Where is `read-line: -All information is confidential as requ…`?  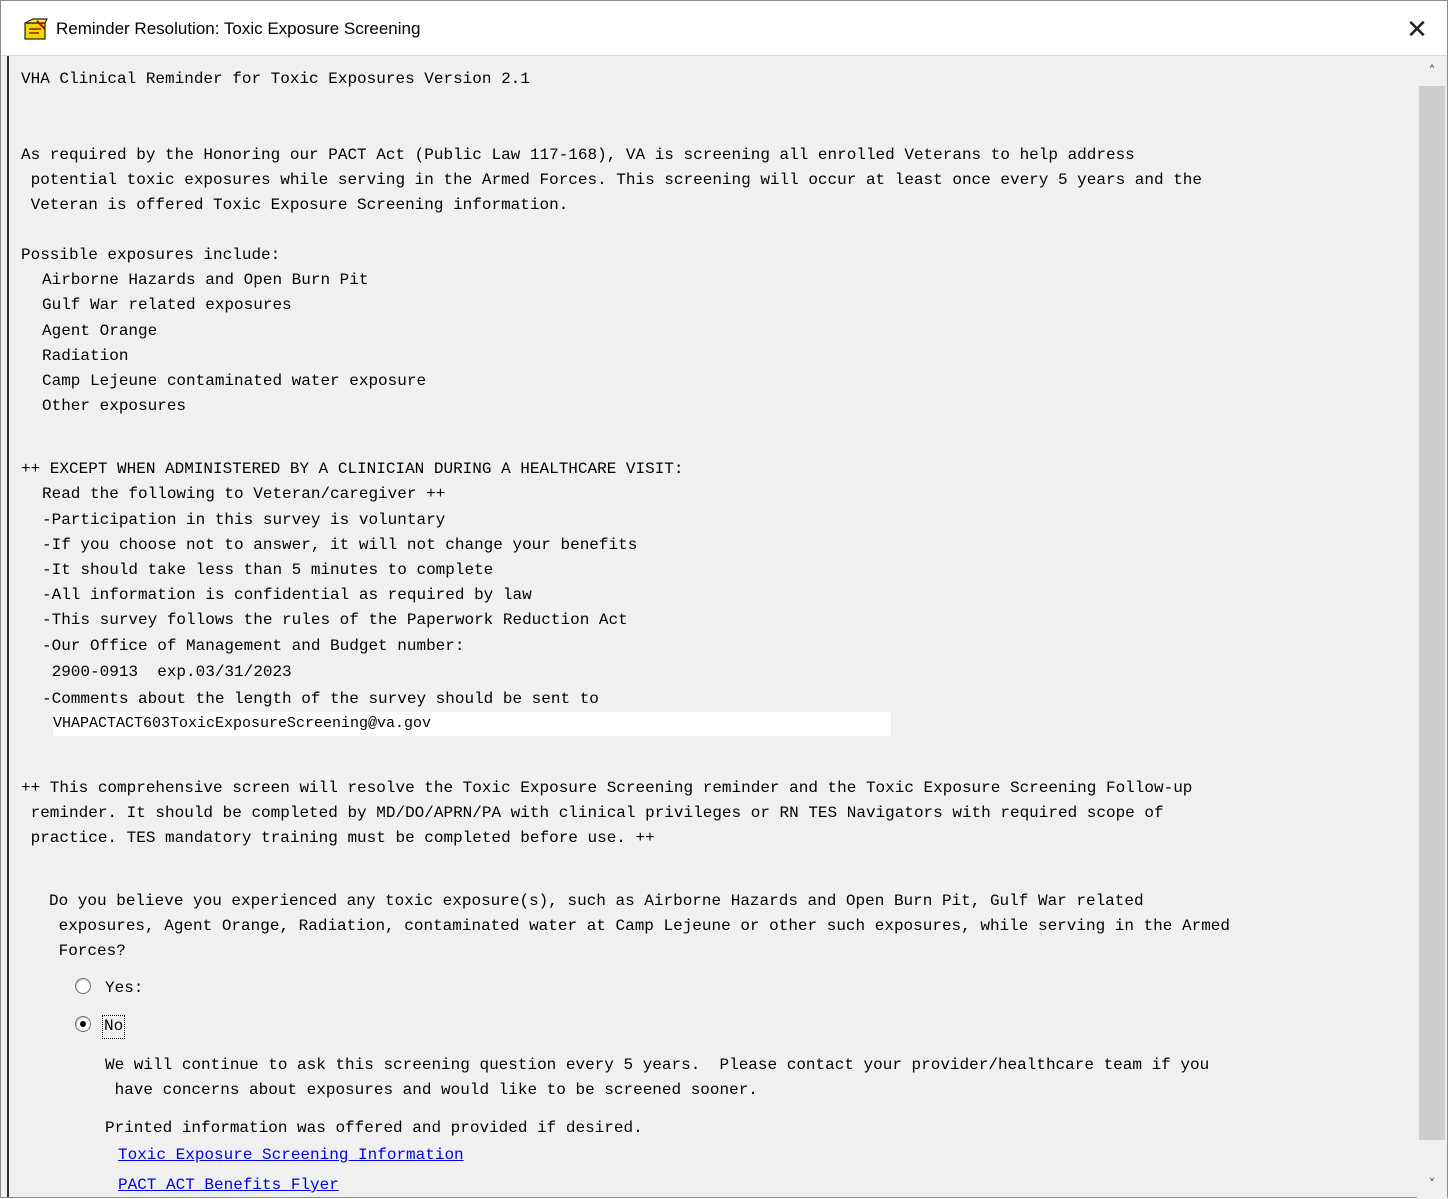 read-line: -All information is confidential as requ… is located at coordinates (287, 595).